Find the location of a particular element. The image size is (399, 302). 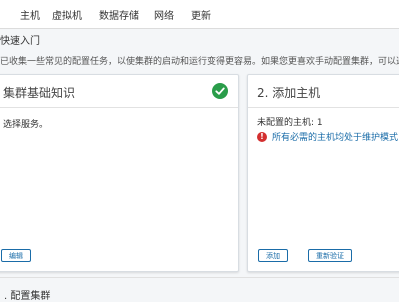

tab-hosts: 主机 is located at coordinates (30, 14).